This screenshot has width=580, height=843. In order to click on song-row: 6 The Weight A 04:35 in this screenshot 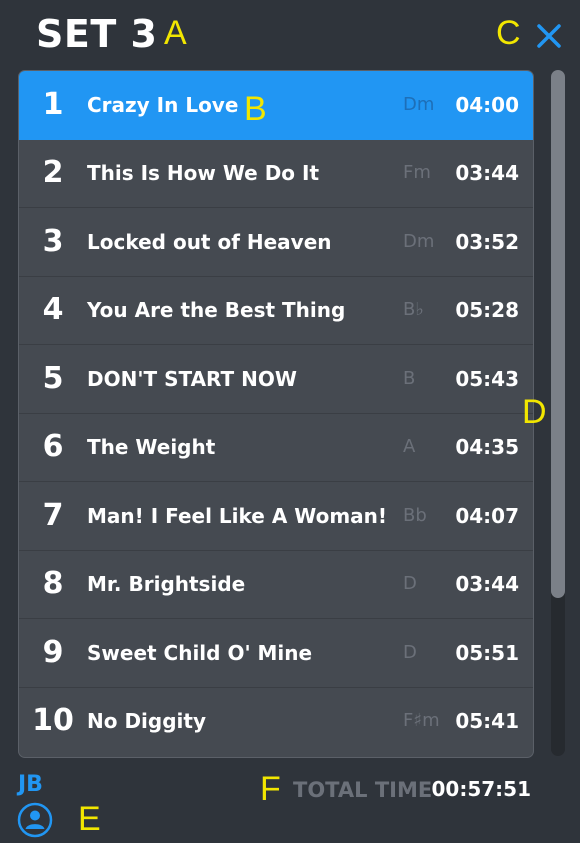, I will do `click(276, 447)`.